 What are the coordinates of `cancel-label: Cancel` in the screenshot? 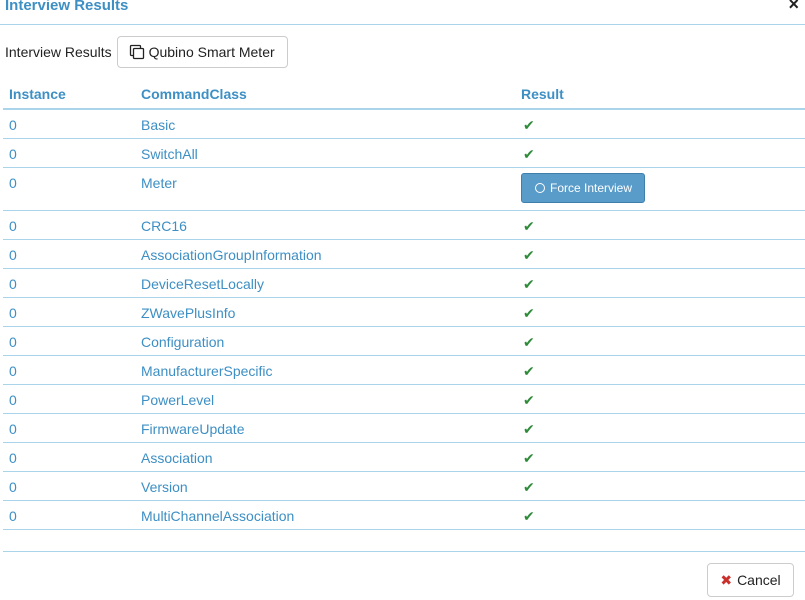 It's located at (759, 580).